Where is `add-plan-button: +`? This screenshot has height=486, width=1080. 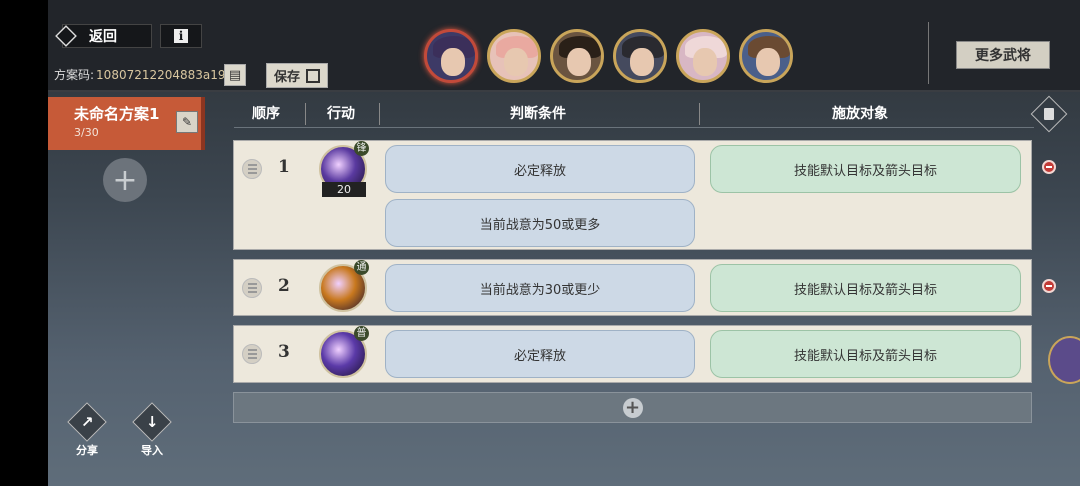 add-plan-button: + is located at coordinates (125, 180).